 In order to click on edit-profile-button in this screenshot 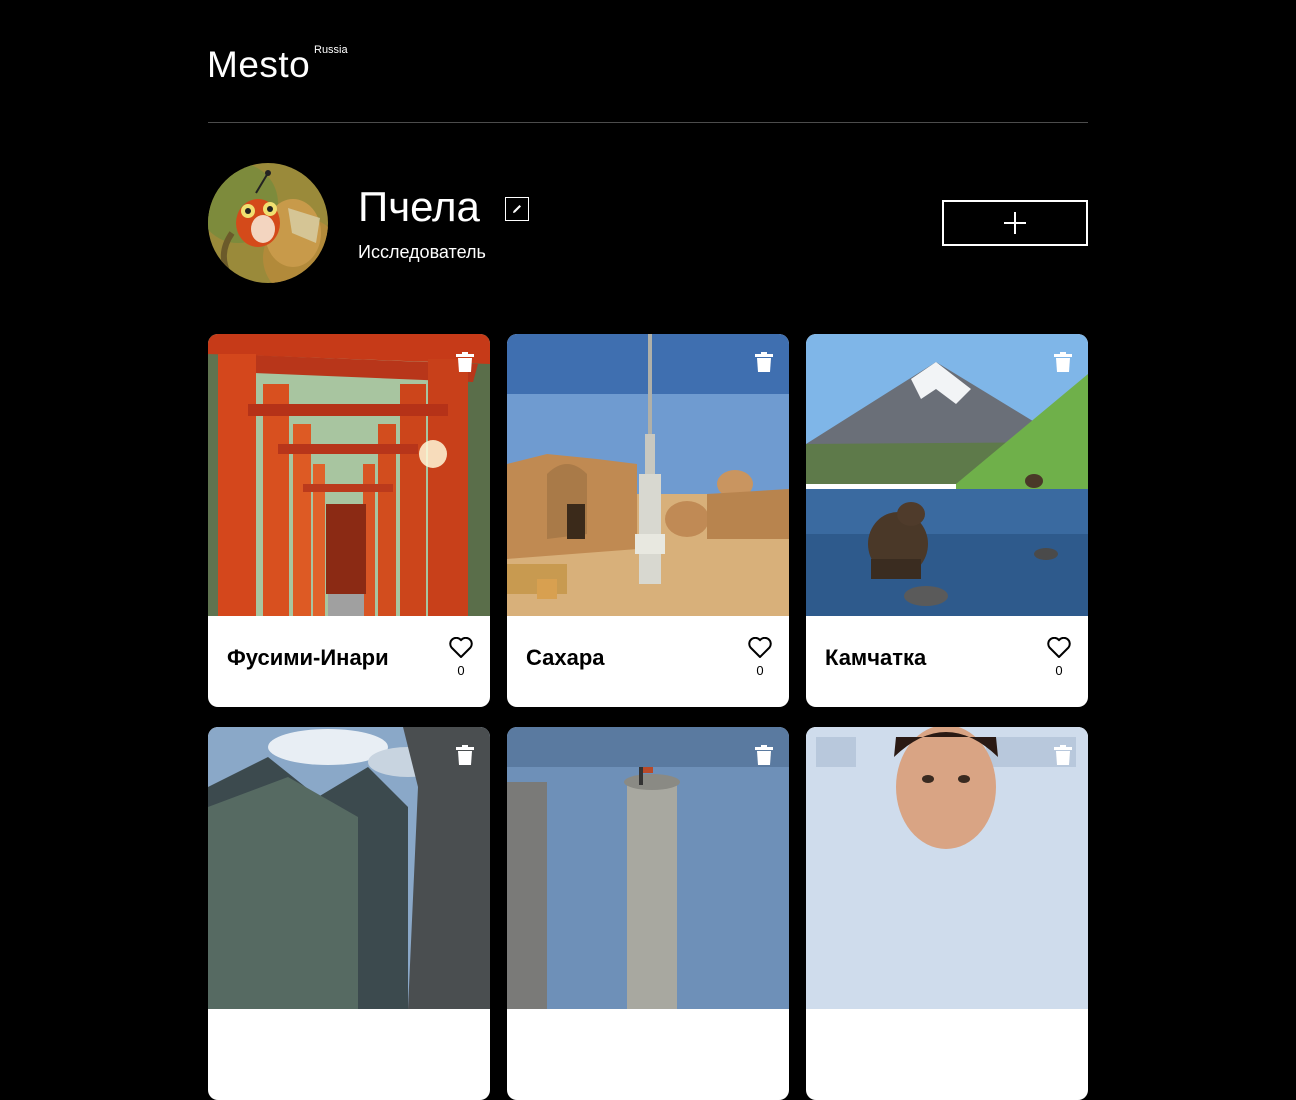, I will do `click(517, 209)`.